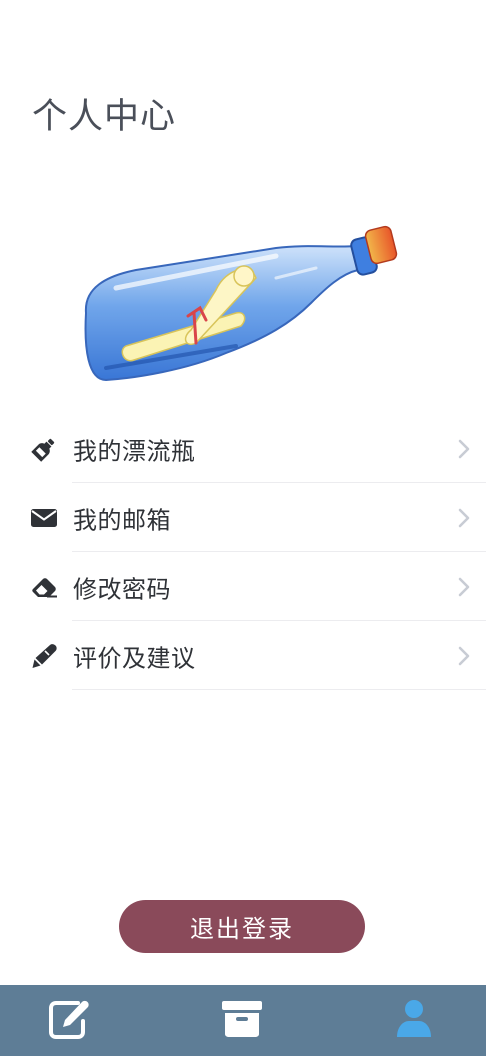 The image size is (486, 1056). What do you see at coordinates (122, 589) in the screenshot?
I see `menu-item-label: 修改密码` at bounding box center [122, 589].